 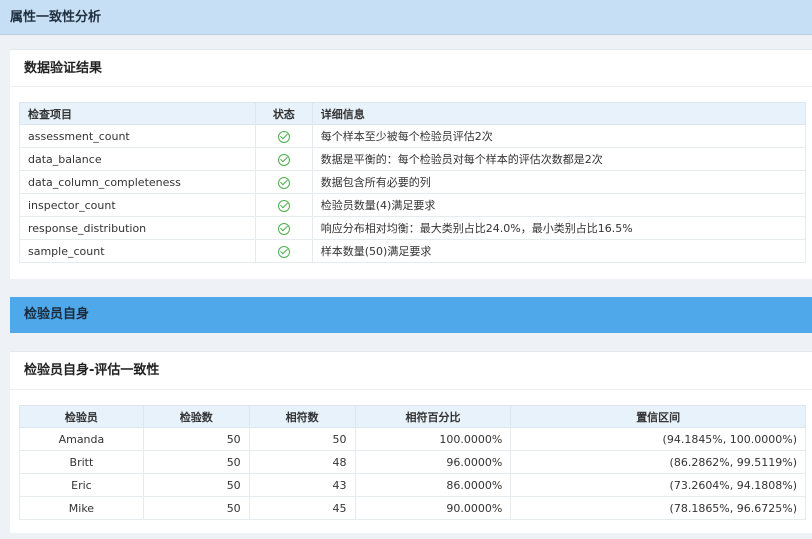 I want to click on check-detail: 每个样本至少被每个检验员评估2次, so click(x=559, y=136).